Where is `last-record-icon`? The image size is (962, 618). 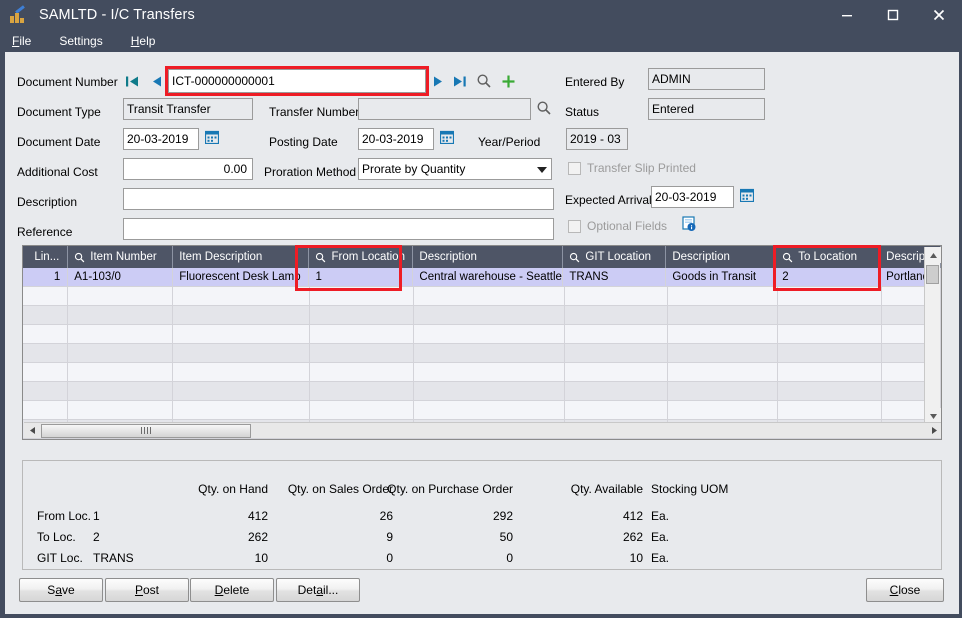
last-record-icon is located at coordinates (460, 81).